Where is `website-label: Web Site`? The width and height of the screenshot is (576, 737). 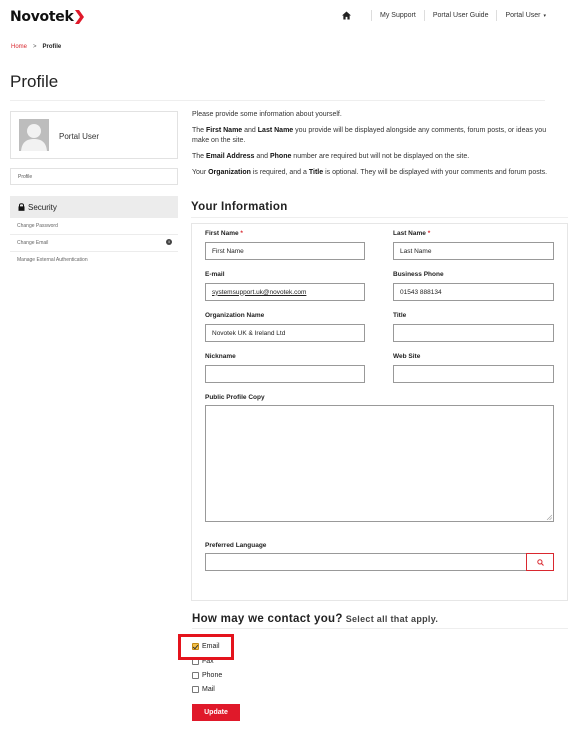
website-label: Web Site is located at coordinates (407, 356).